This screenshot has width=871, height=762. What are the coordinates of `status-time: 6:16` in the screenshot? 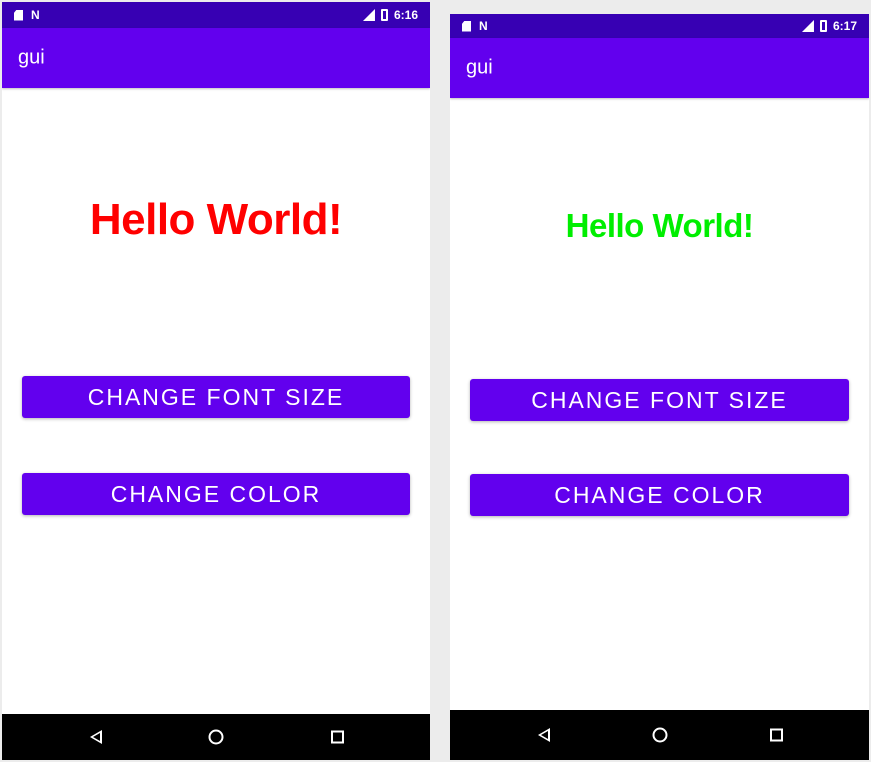 It's located at (405, 15).